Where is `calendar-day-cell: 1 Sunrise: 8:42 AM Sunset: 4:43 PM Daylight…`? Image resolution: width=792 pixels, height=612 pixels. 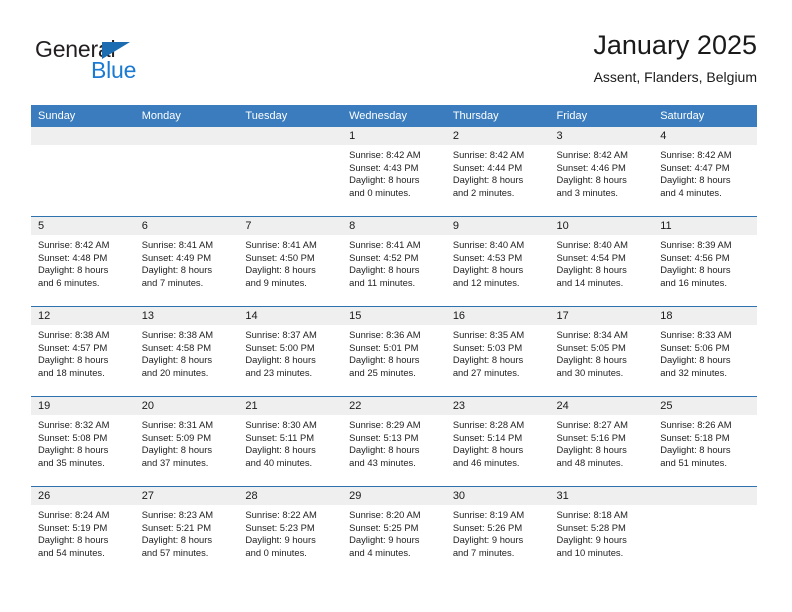
calendar-day-cell: 1 Sunrise: 8:42 AM Sunset: 4:43 PM Daylight… is located at coordinates (394, 172).